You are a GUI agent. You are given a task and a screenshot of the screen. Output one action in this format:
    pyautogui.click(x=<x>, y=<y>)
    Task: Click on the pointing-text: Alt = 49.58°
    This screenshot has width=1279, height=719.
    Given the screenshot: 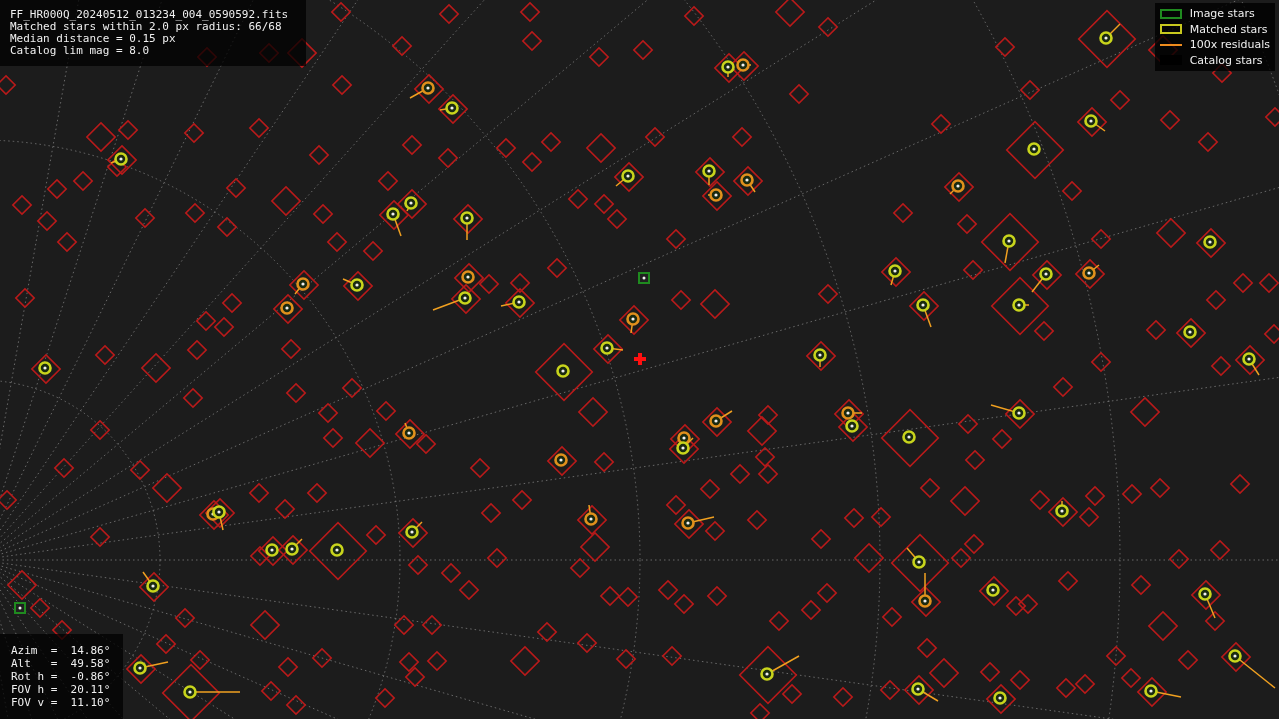 What is the action you would take?
    pyautogui.click(x=61, y=663)
    